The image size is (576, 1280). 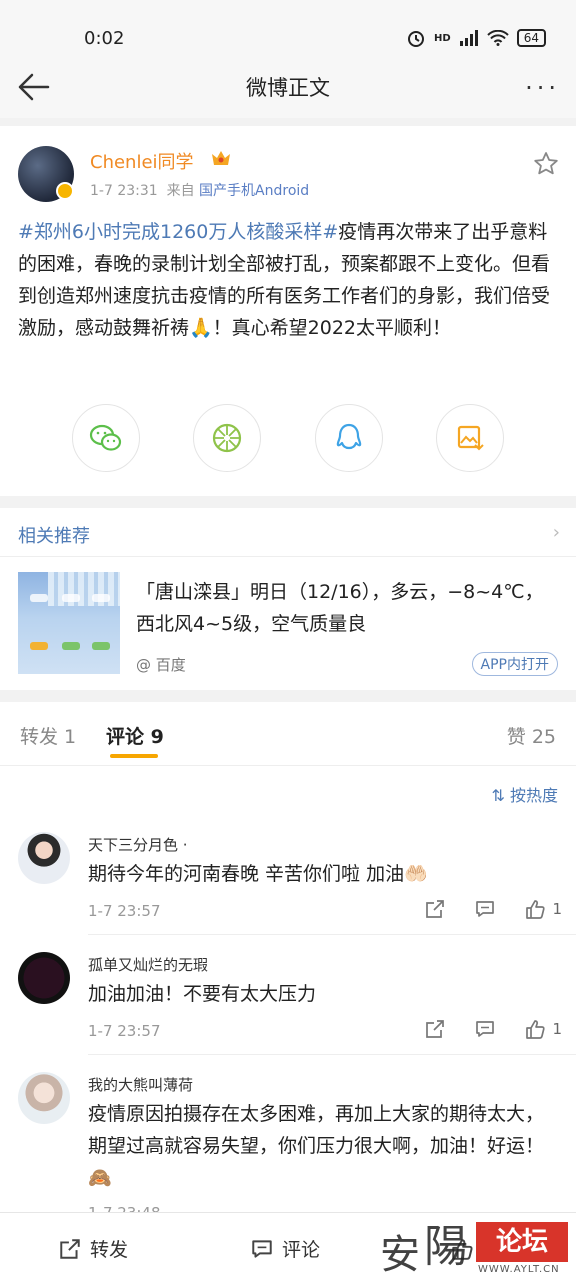 What do you see at coordinates (65, 191) in the screenshot?
I see `verified-badge-icon` at bounding box center [65, 191].